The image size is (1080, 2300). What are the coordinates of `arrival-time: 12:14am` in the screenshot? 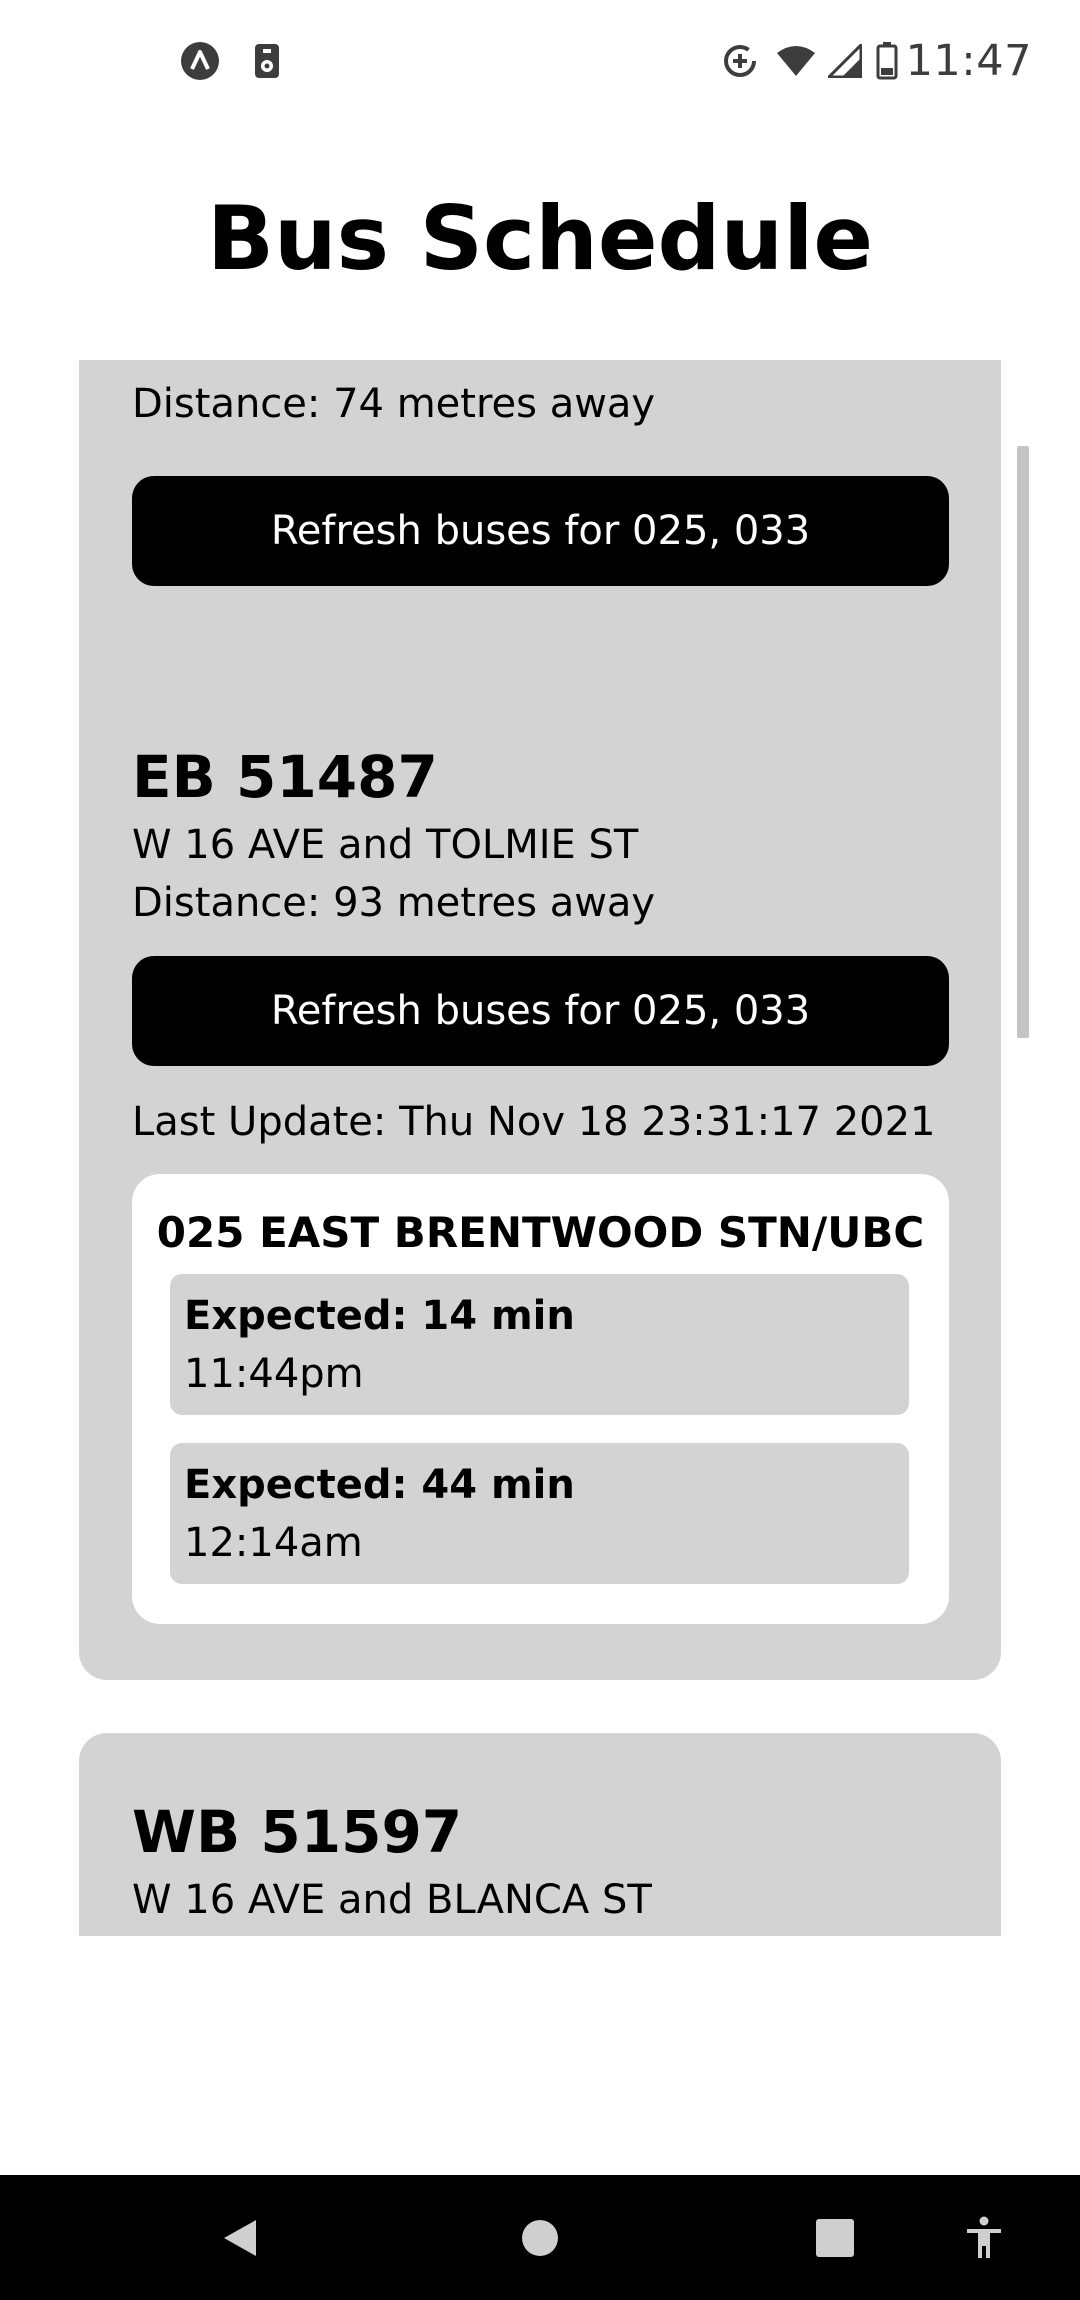 It's located at (273, 1543).